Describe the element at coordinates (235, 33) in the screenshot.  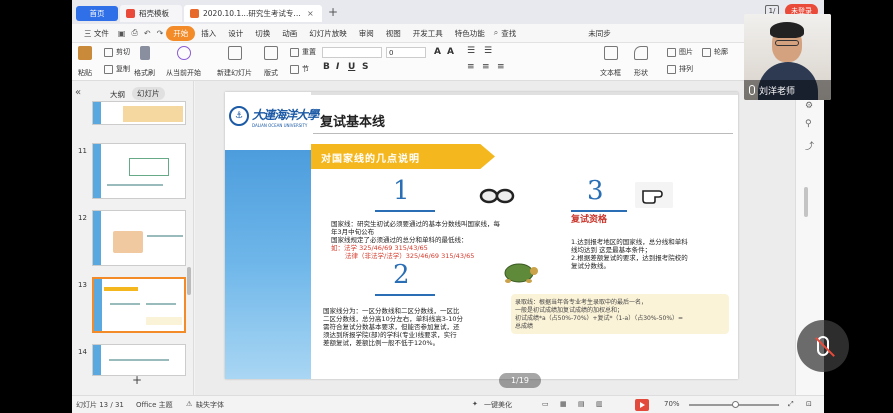
I see `menu-design: 设计` at that location.